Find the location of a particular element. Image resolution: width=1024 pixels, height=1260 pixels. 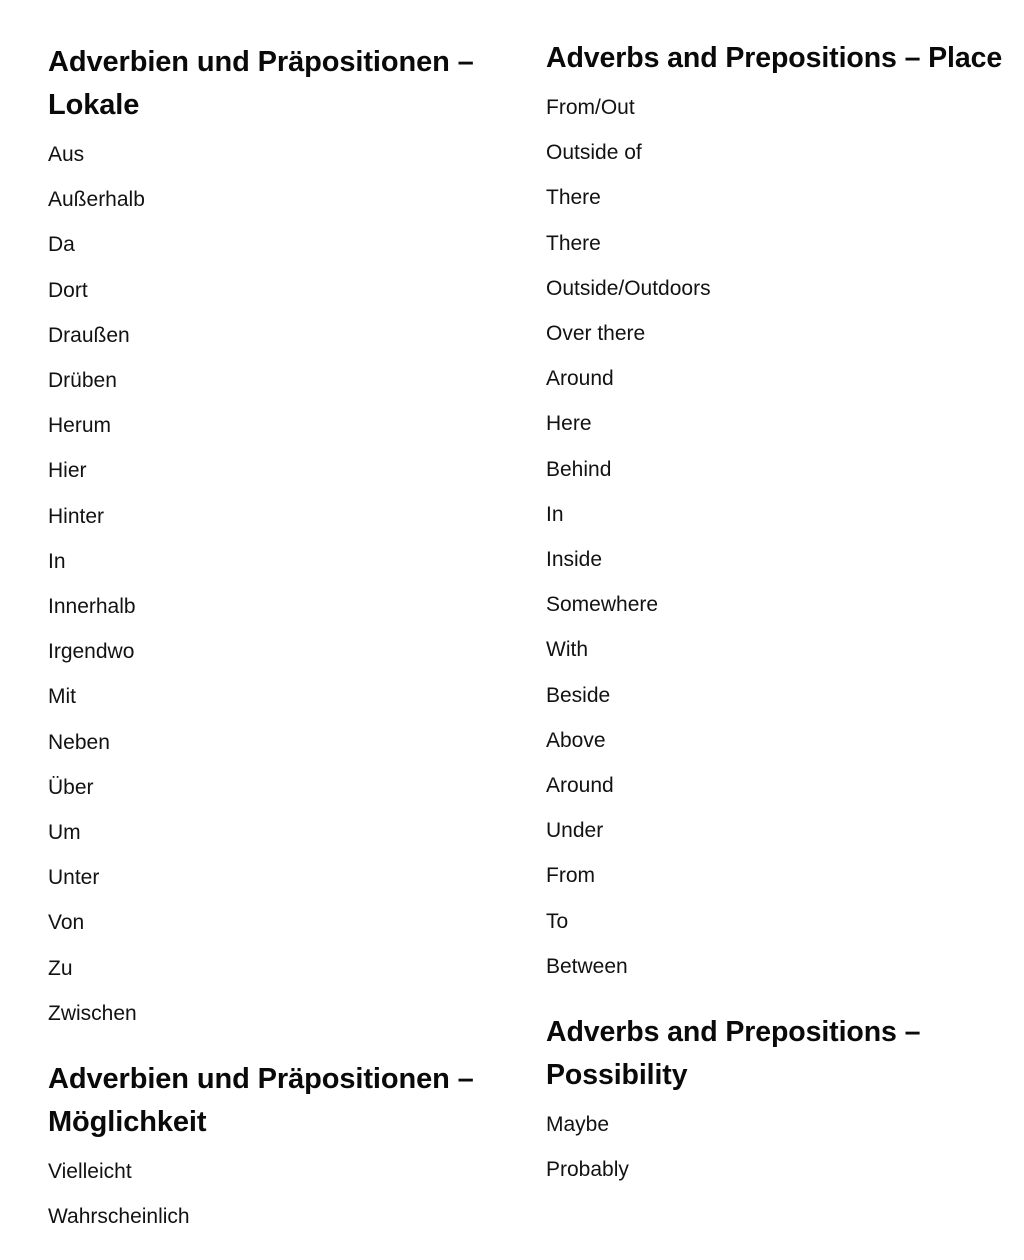

list-item: From is located at coordinates (570, 876).